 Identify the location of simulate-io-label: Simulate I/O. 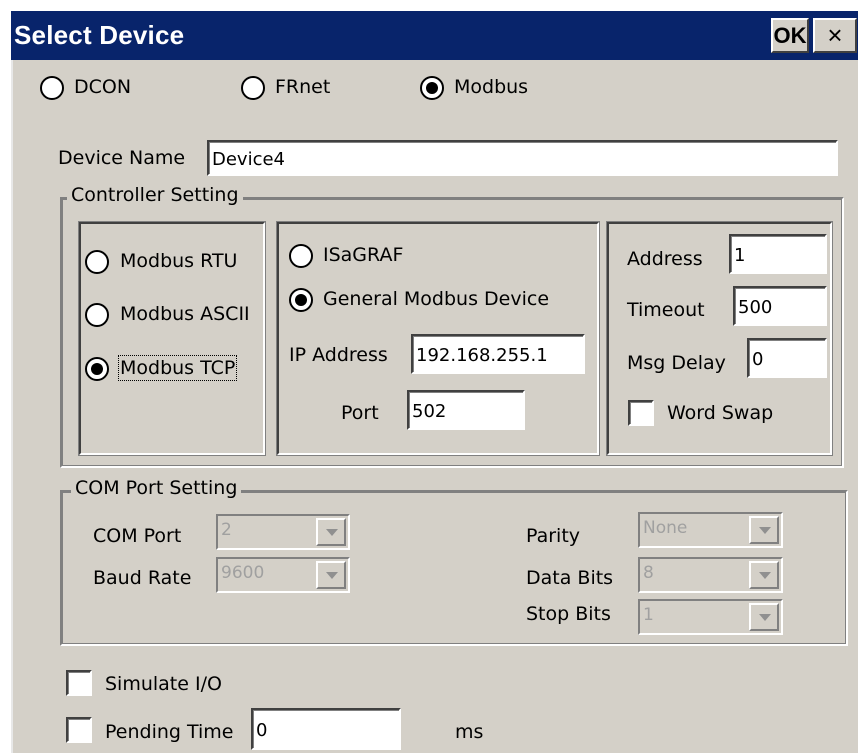
(163, 684).